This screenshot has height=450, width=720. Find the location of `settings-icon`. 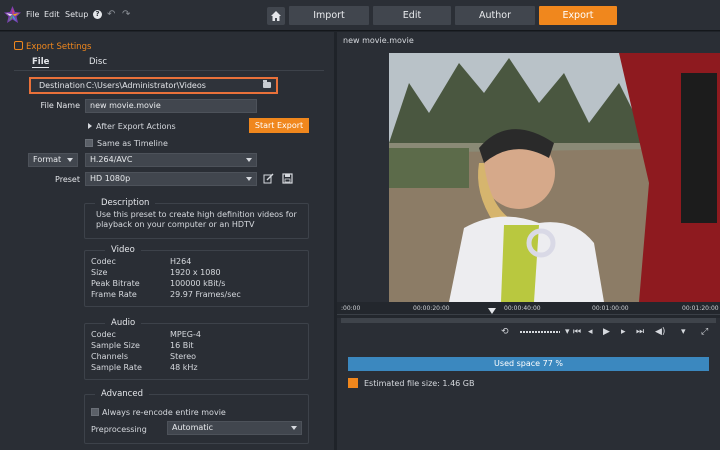

settings-icon is located at coordinates (18, 45).